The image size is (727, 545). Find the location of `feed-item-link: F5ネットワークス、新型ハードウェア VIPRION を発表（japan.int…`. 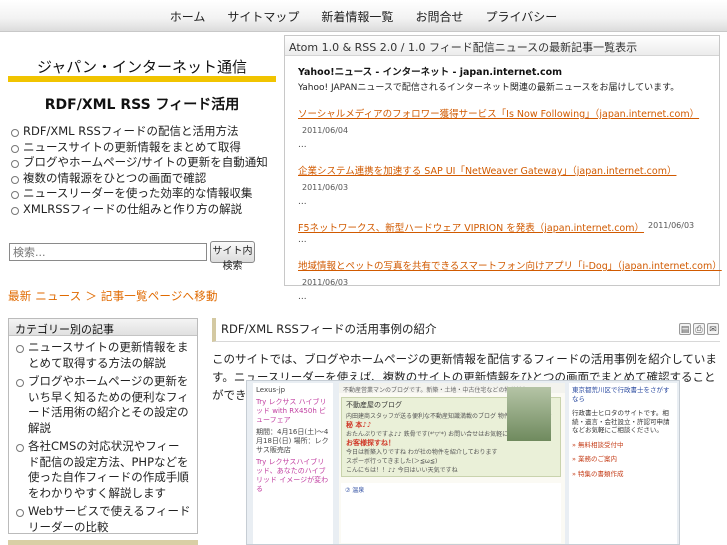

feed-item-link: F5ネットワークス、新型ハードウェア VIPRION を発表（japan.int… is located at coordinates (471, 228).